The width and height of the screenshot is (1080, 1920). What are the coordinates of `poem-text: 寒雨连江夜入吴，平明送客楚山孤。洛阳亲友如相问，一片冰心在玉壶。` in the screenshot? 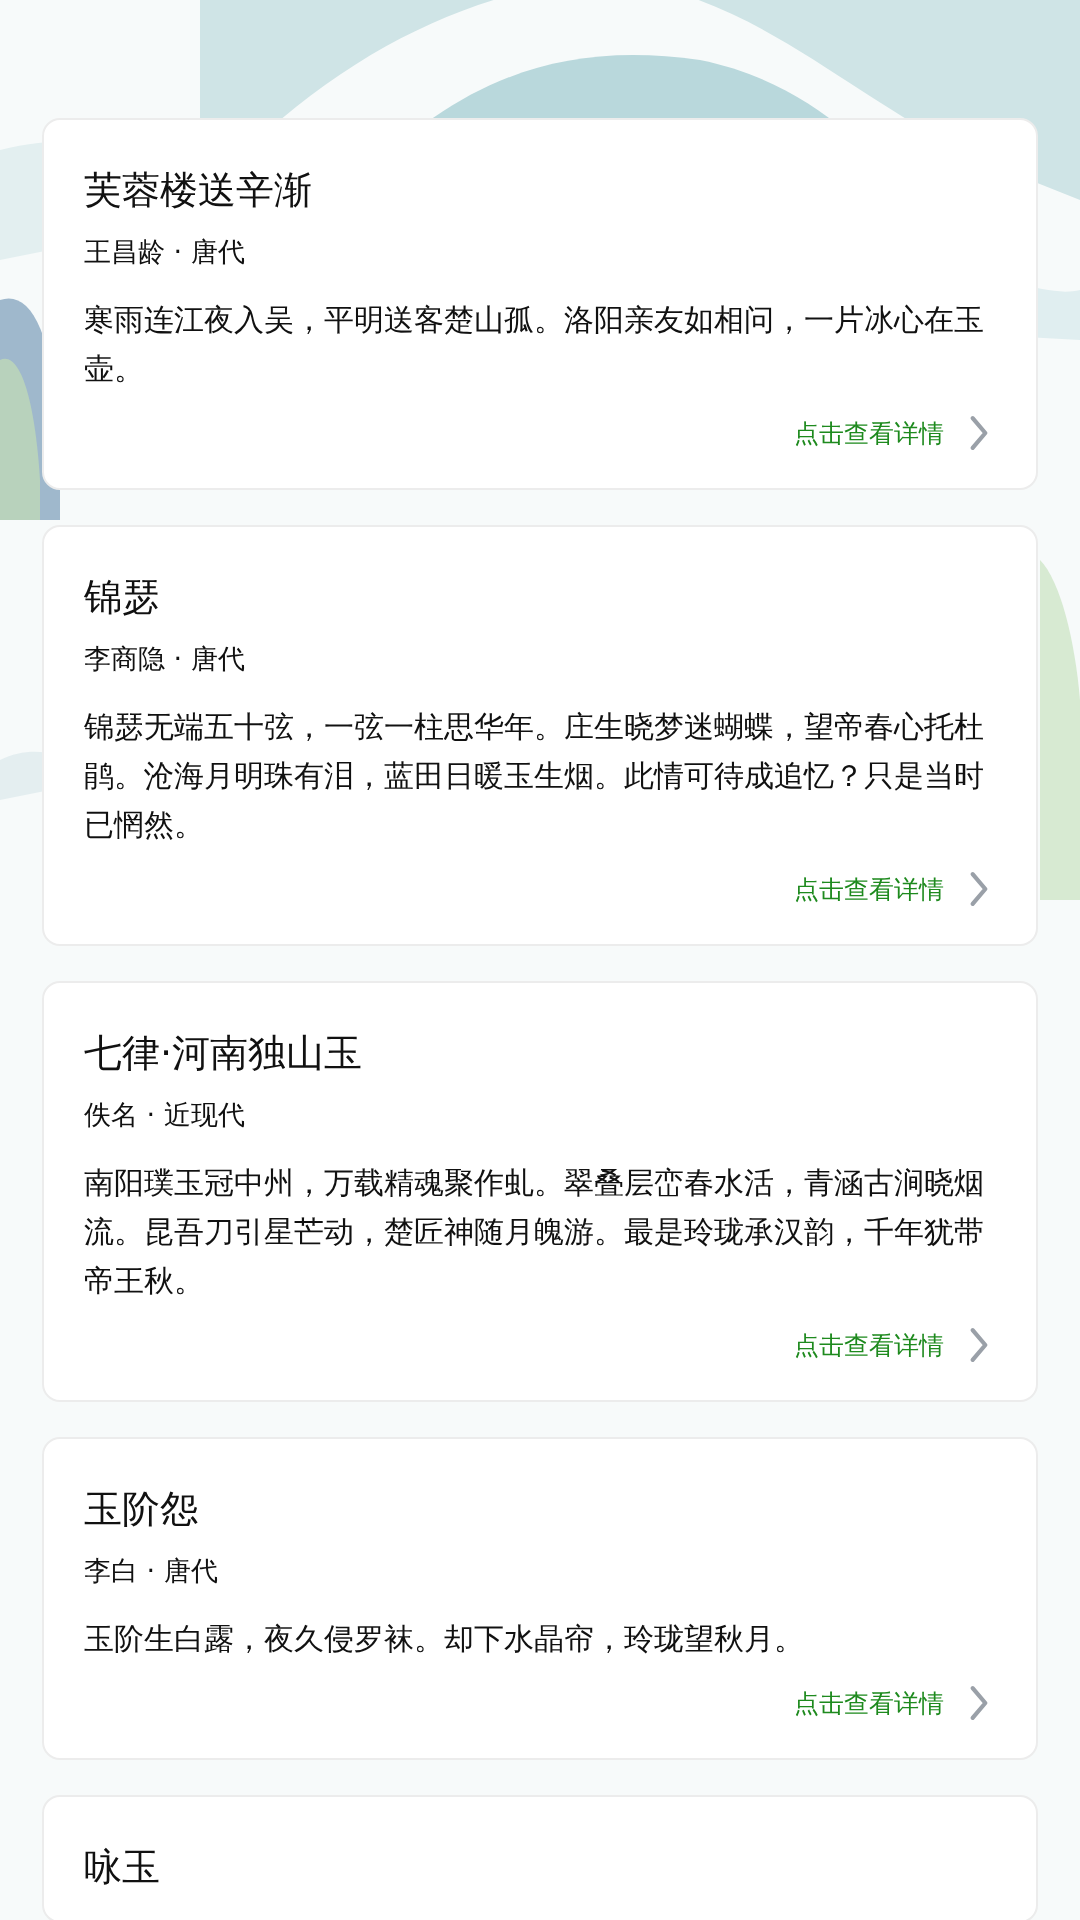 It's located at (534, 345).